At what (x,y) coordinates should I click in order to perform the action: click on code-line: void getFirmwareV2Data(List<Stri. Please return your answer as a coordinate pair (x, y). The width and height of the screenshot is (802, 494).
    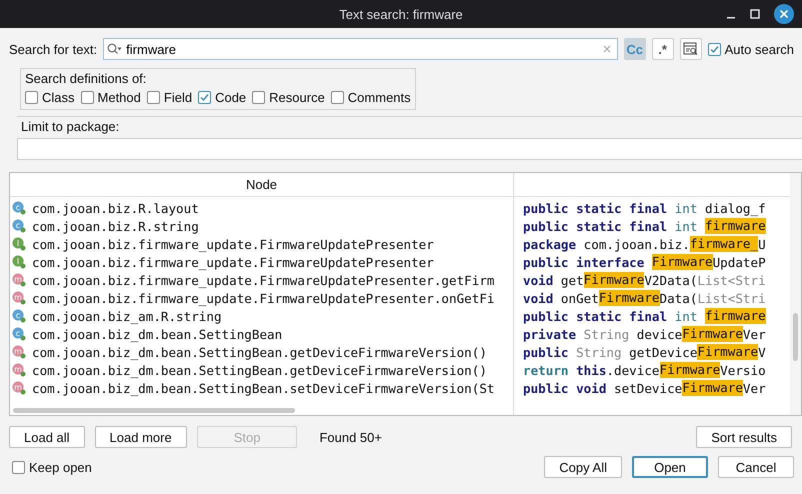
    Looking at the image, I should click on (644, 280).